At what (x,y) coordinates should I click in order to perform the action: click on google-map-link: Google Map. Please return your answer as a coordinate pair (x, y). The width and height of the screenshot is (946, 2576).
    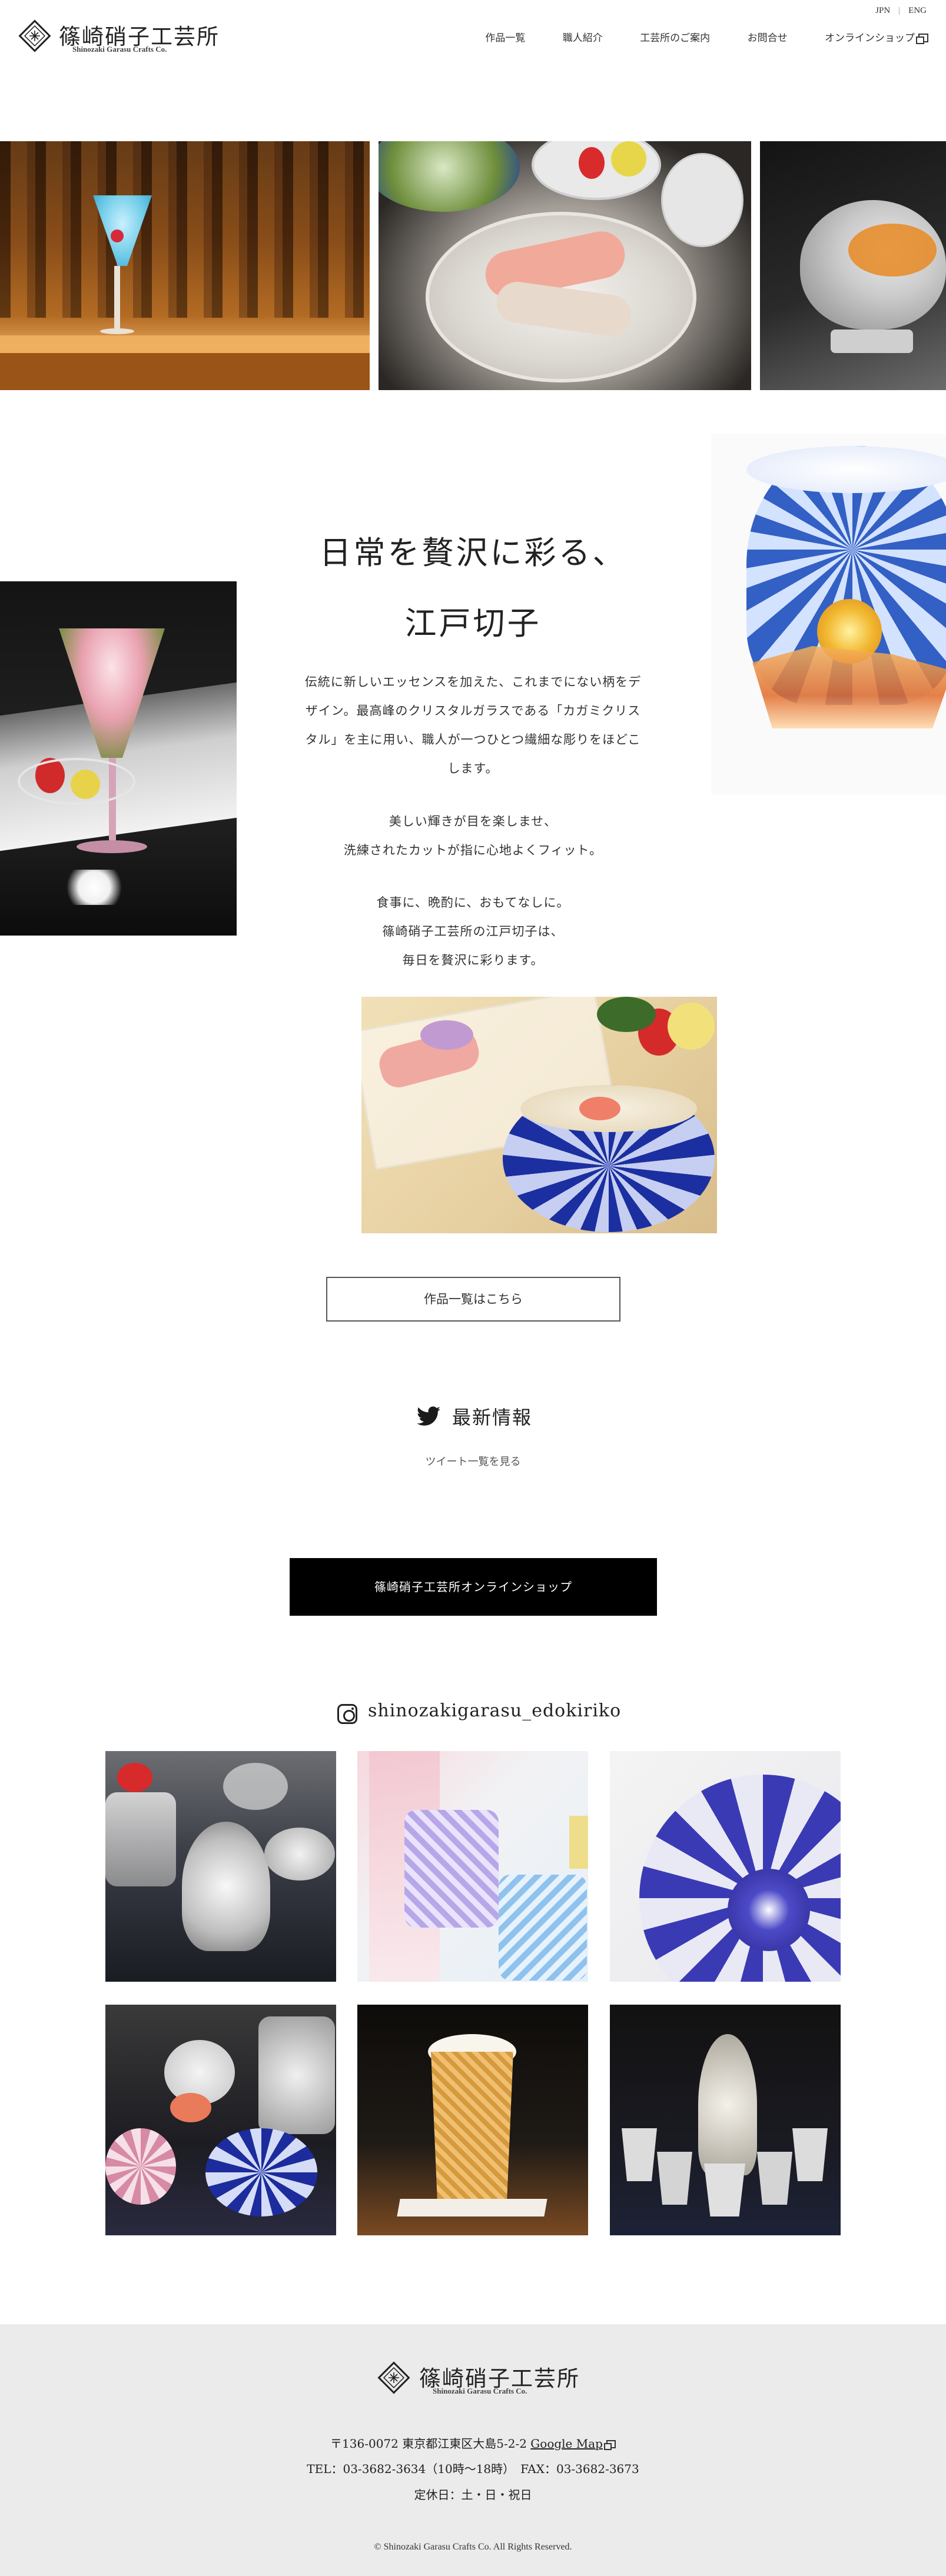
    Looking at the image, I should click on (566, 2444).